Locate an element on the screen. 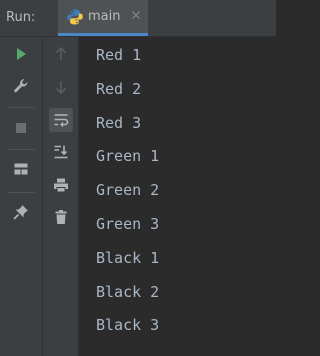  tab-label: main is located at coordinates (104, 16).